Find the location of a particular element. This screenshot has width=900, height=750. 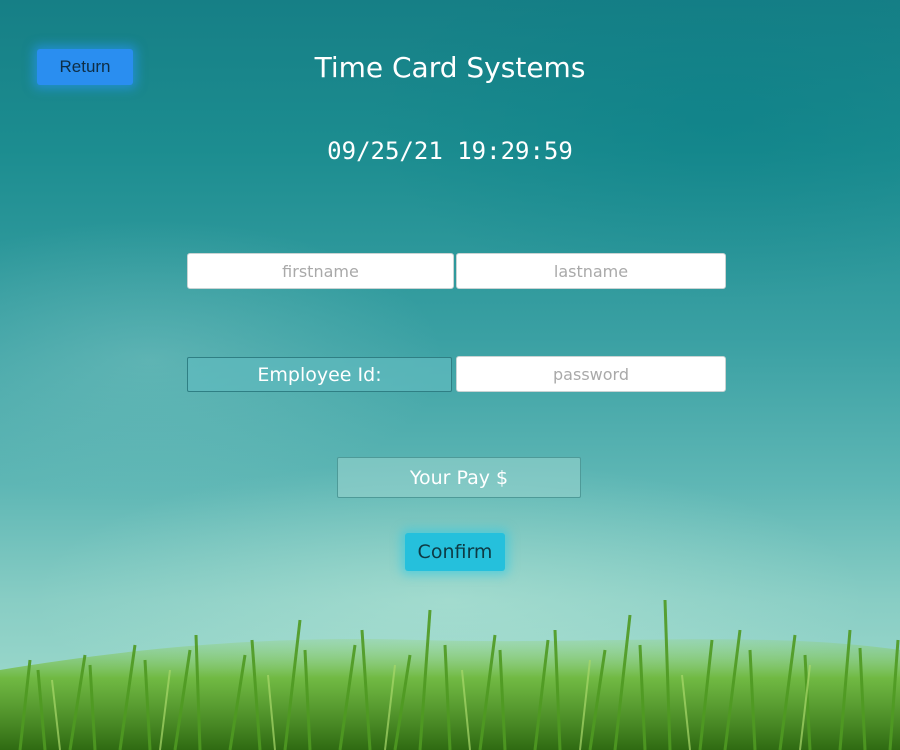

firstname-input is located at coordinates (320, 271).